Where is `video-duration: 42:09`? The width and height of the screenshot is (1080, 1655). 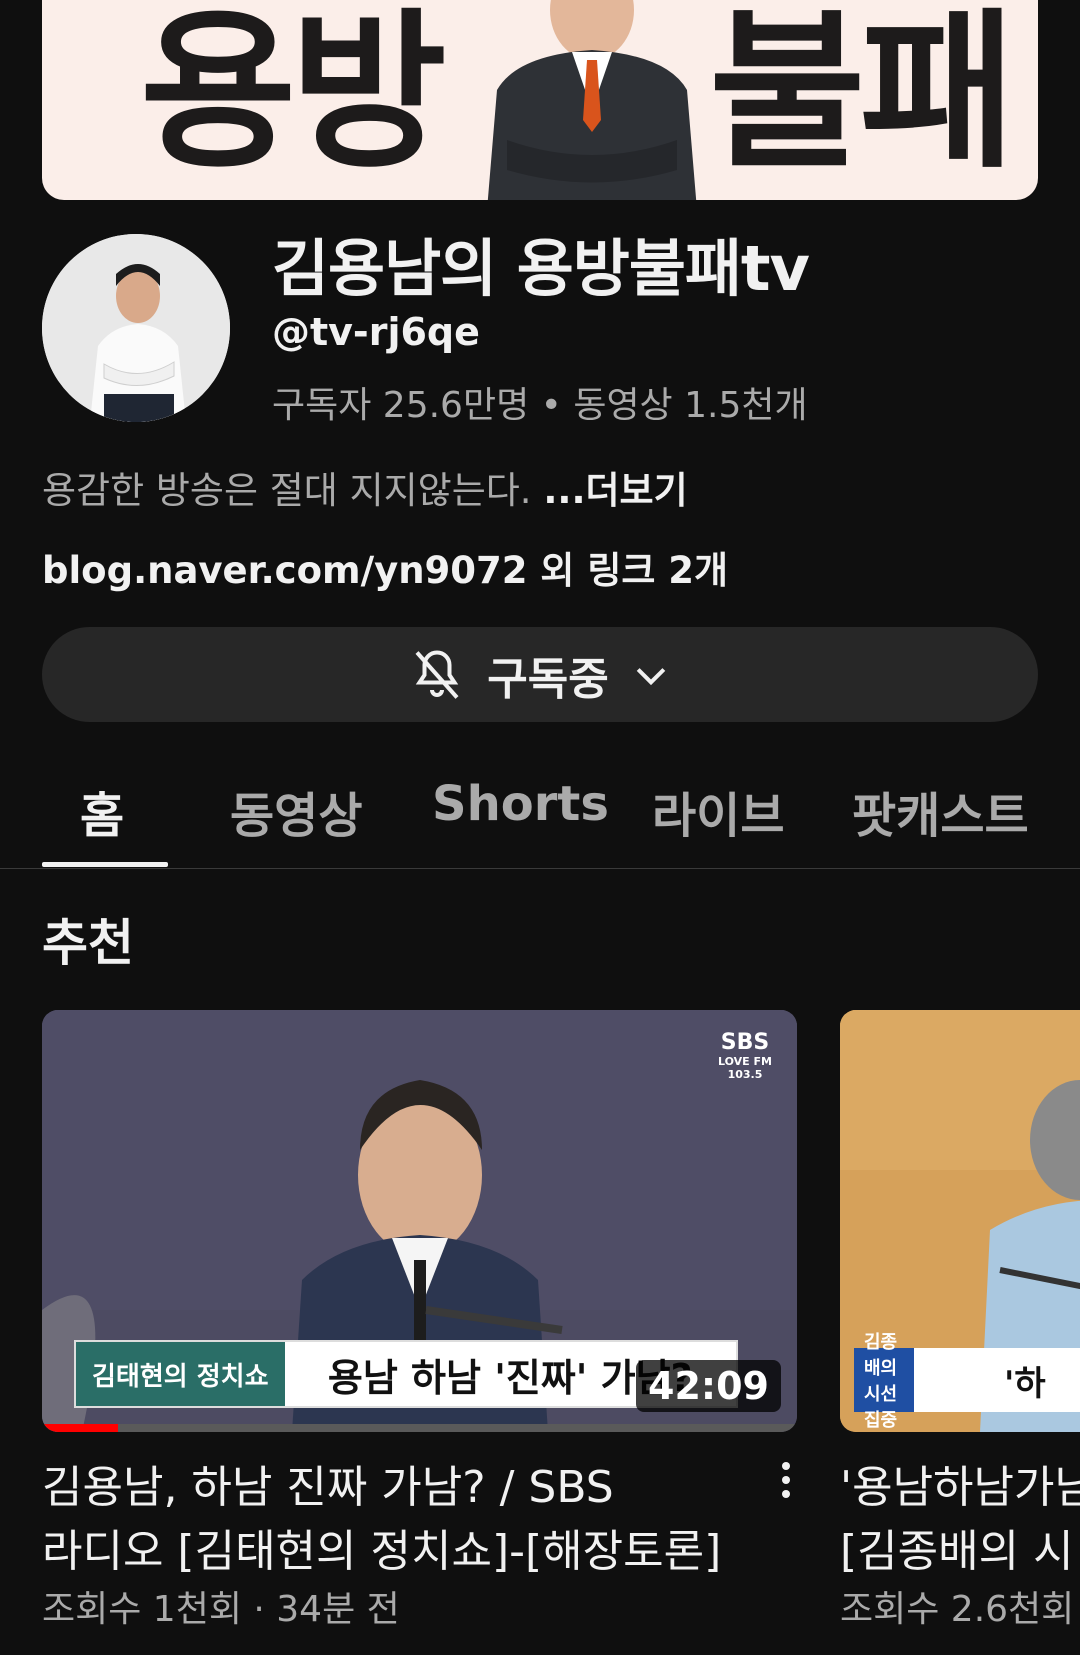 video-duration: 42:09 is located at coordinates (708, 1386).